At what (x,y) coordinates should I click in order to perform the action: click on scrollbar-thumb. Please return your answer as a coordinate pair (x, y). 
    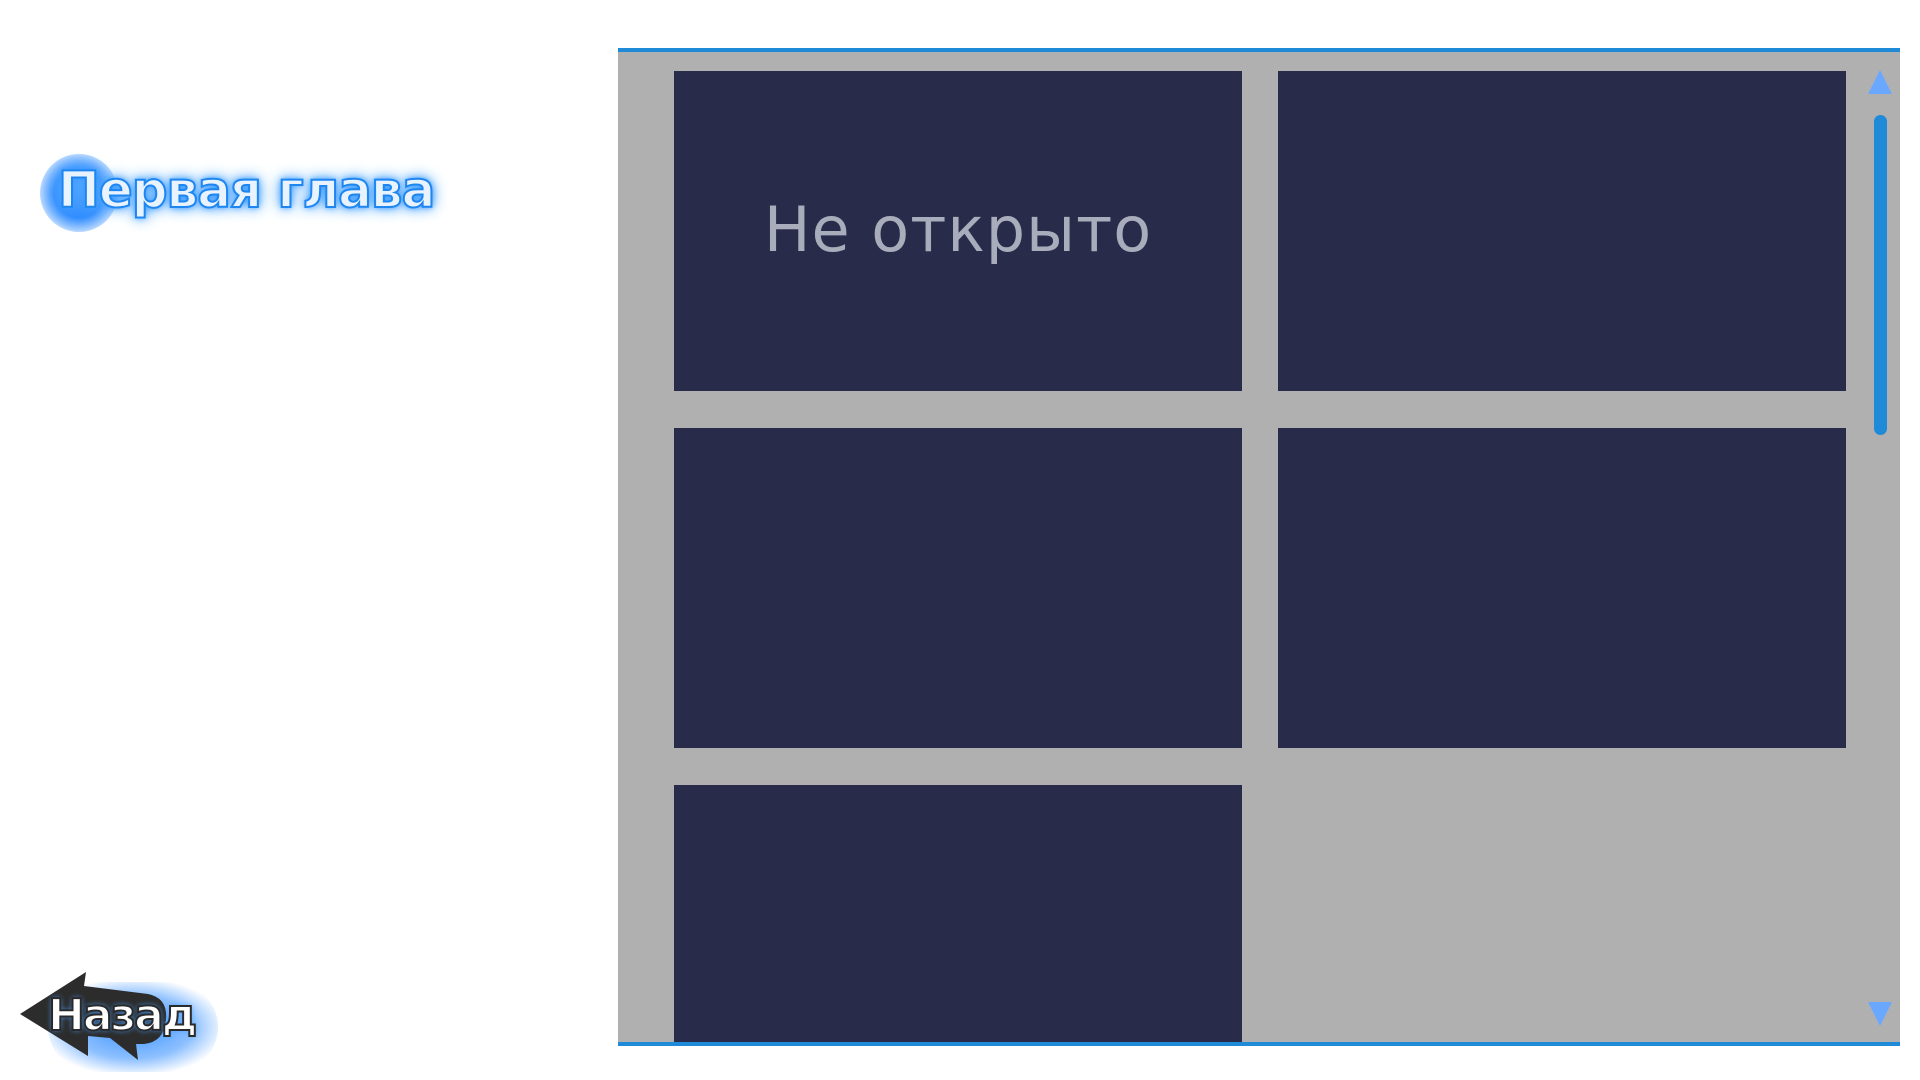
    Looking at the image, I should click on (1880, 275).